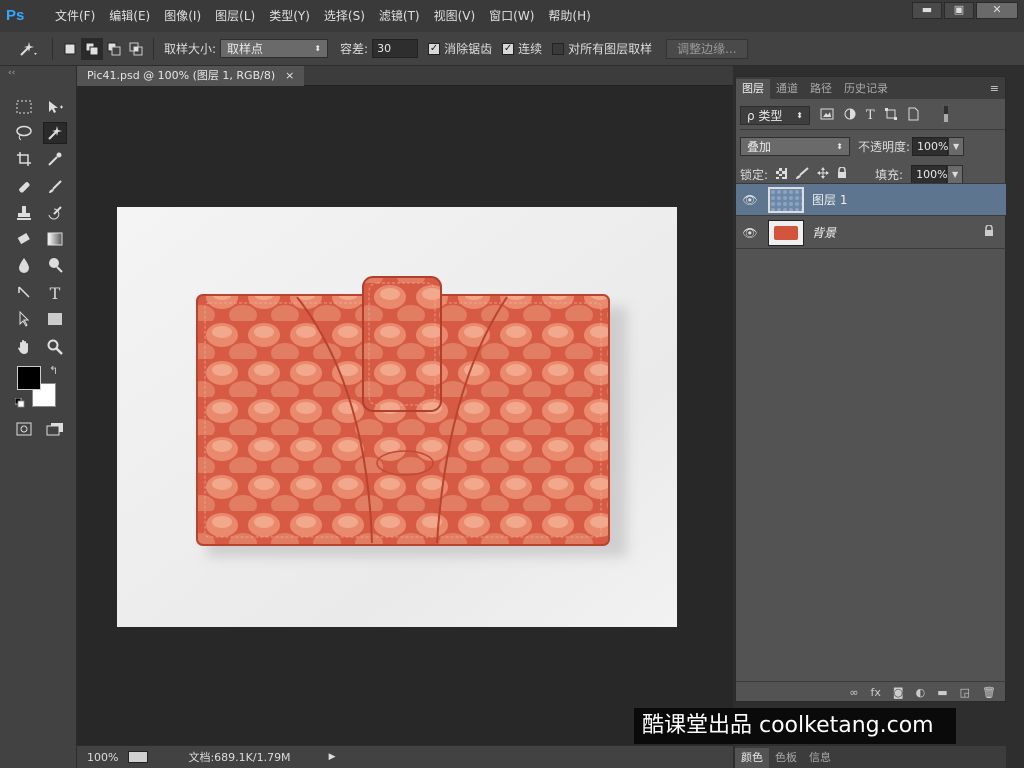 Image resolution: width=1024 pixels, height=768 pixels. Describe the element at coordinates (289, 76) in the screenshot. I see `close-tab-icon: ×` at that location.